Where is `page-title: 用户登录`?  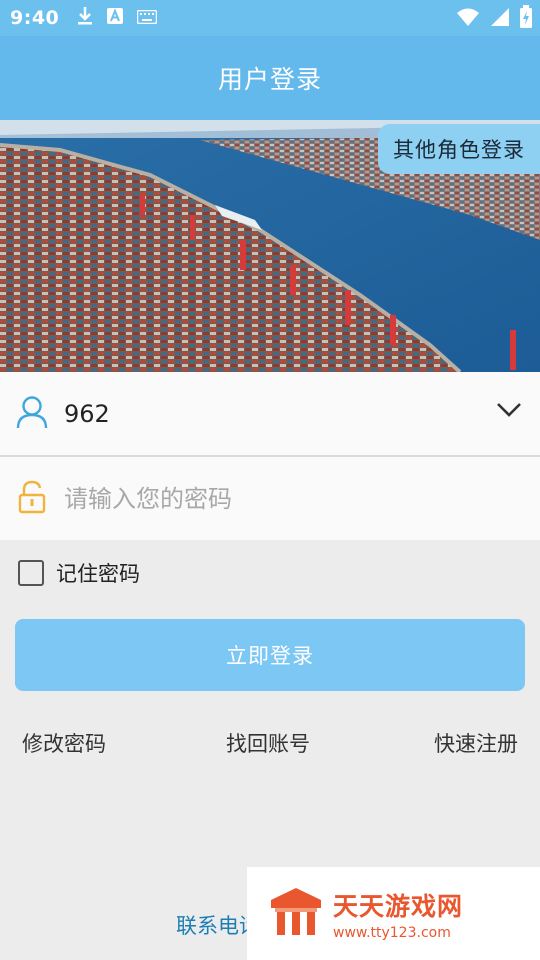
page-title: 用户登录 is located at coordinates (269, 79).